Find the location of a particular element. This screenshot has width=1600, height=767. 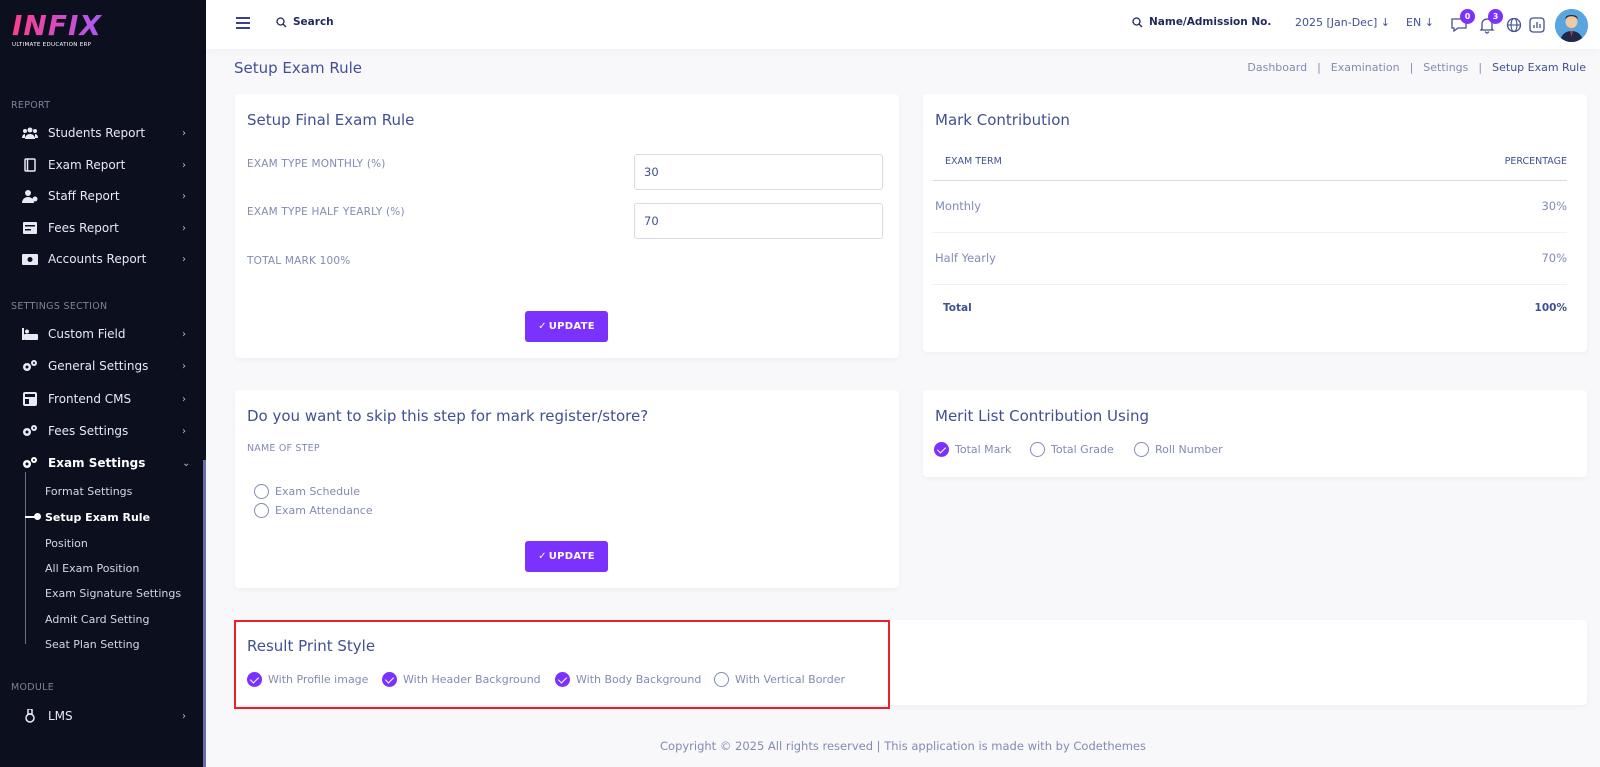

option-label: Total Mark is located at coordinates (983, 449).